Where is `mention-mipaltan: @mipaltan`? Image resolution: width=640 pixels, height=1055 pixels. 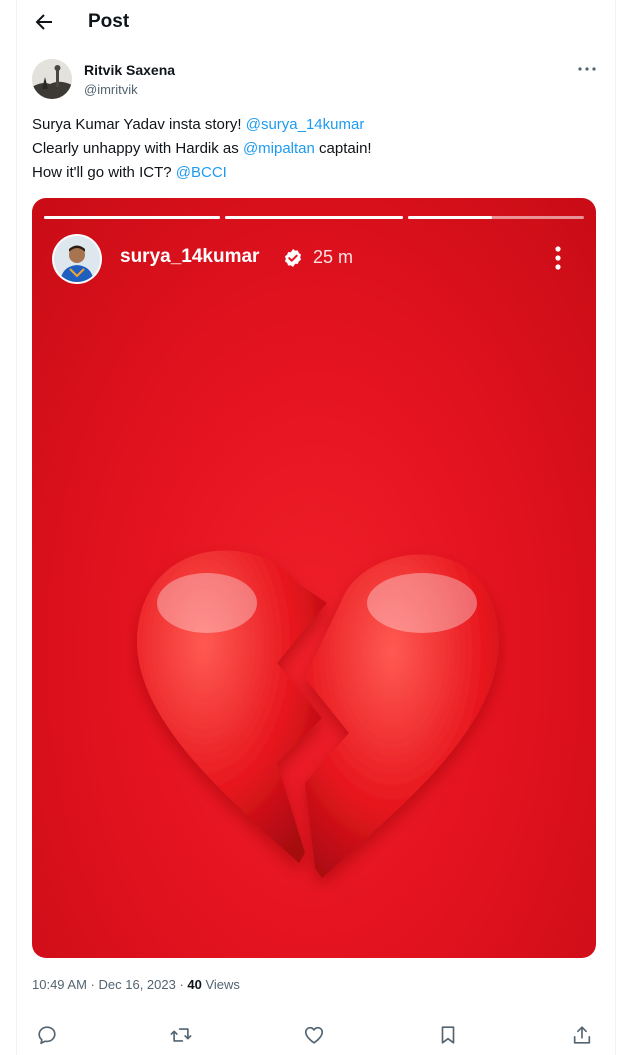
mention-mipaltan: @mipaltan is located at coordinates (279, 148).